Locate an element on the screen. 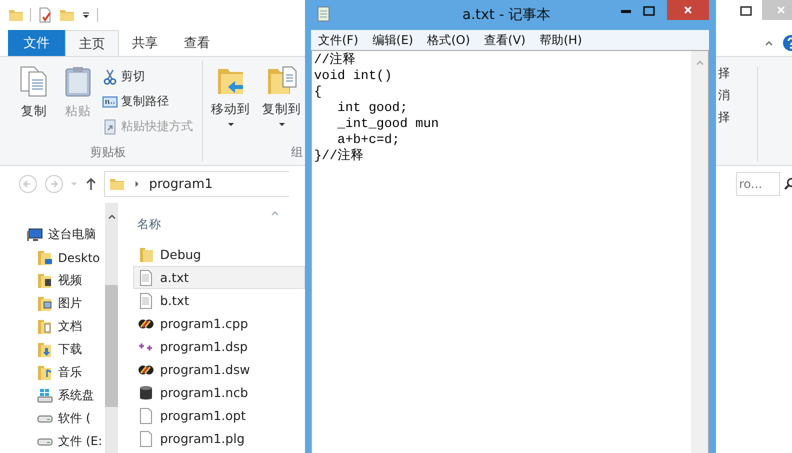 This screenshot has width=792, height=453. file-item: a.txt is located at coordinates (219, 277).